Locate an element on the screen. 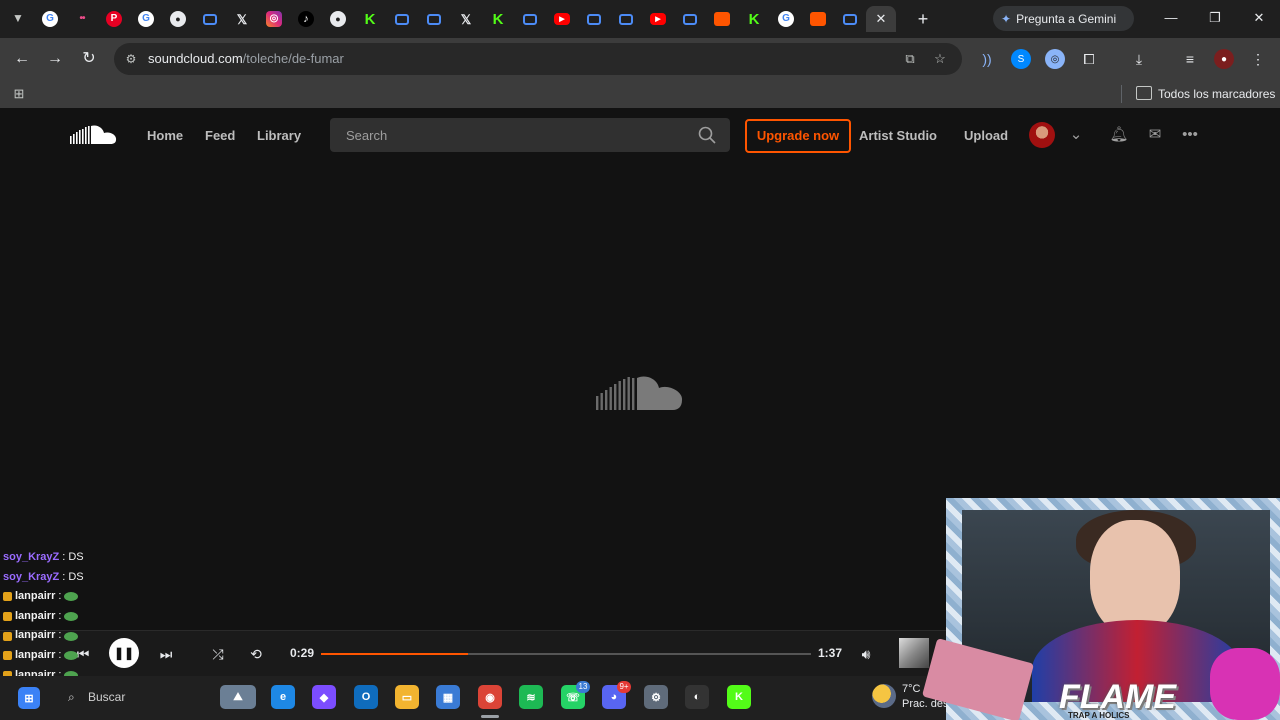 Image resolution: width=1280 pixels, height=720 pixels. apps-grid-icon: ⊞ is located at coordinates (19, 94).